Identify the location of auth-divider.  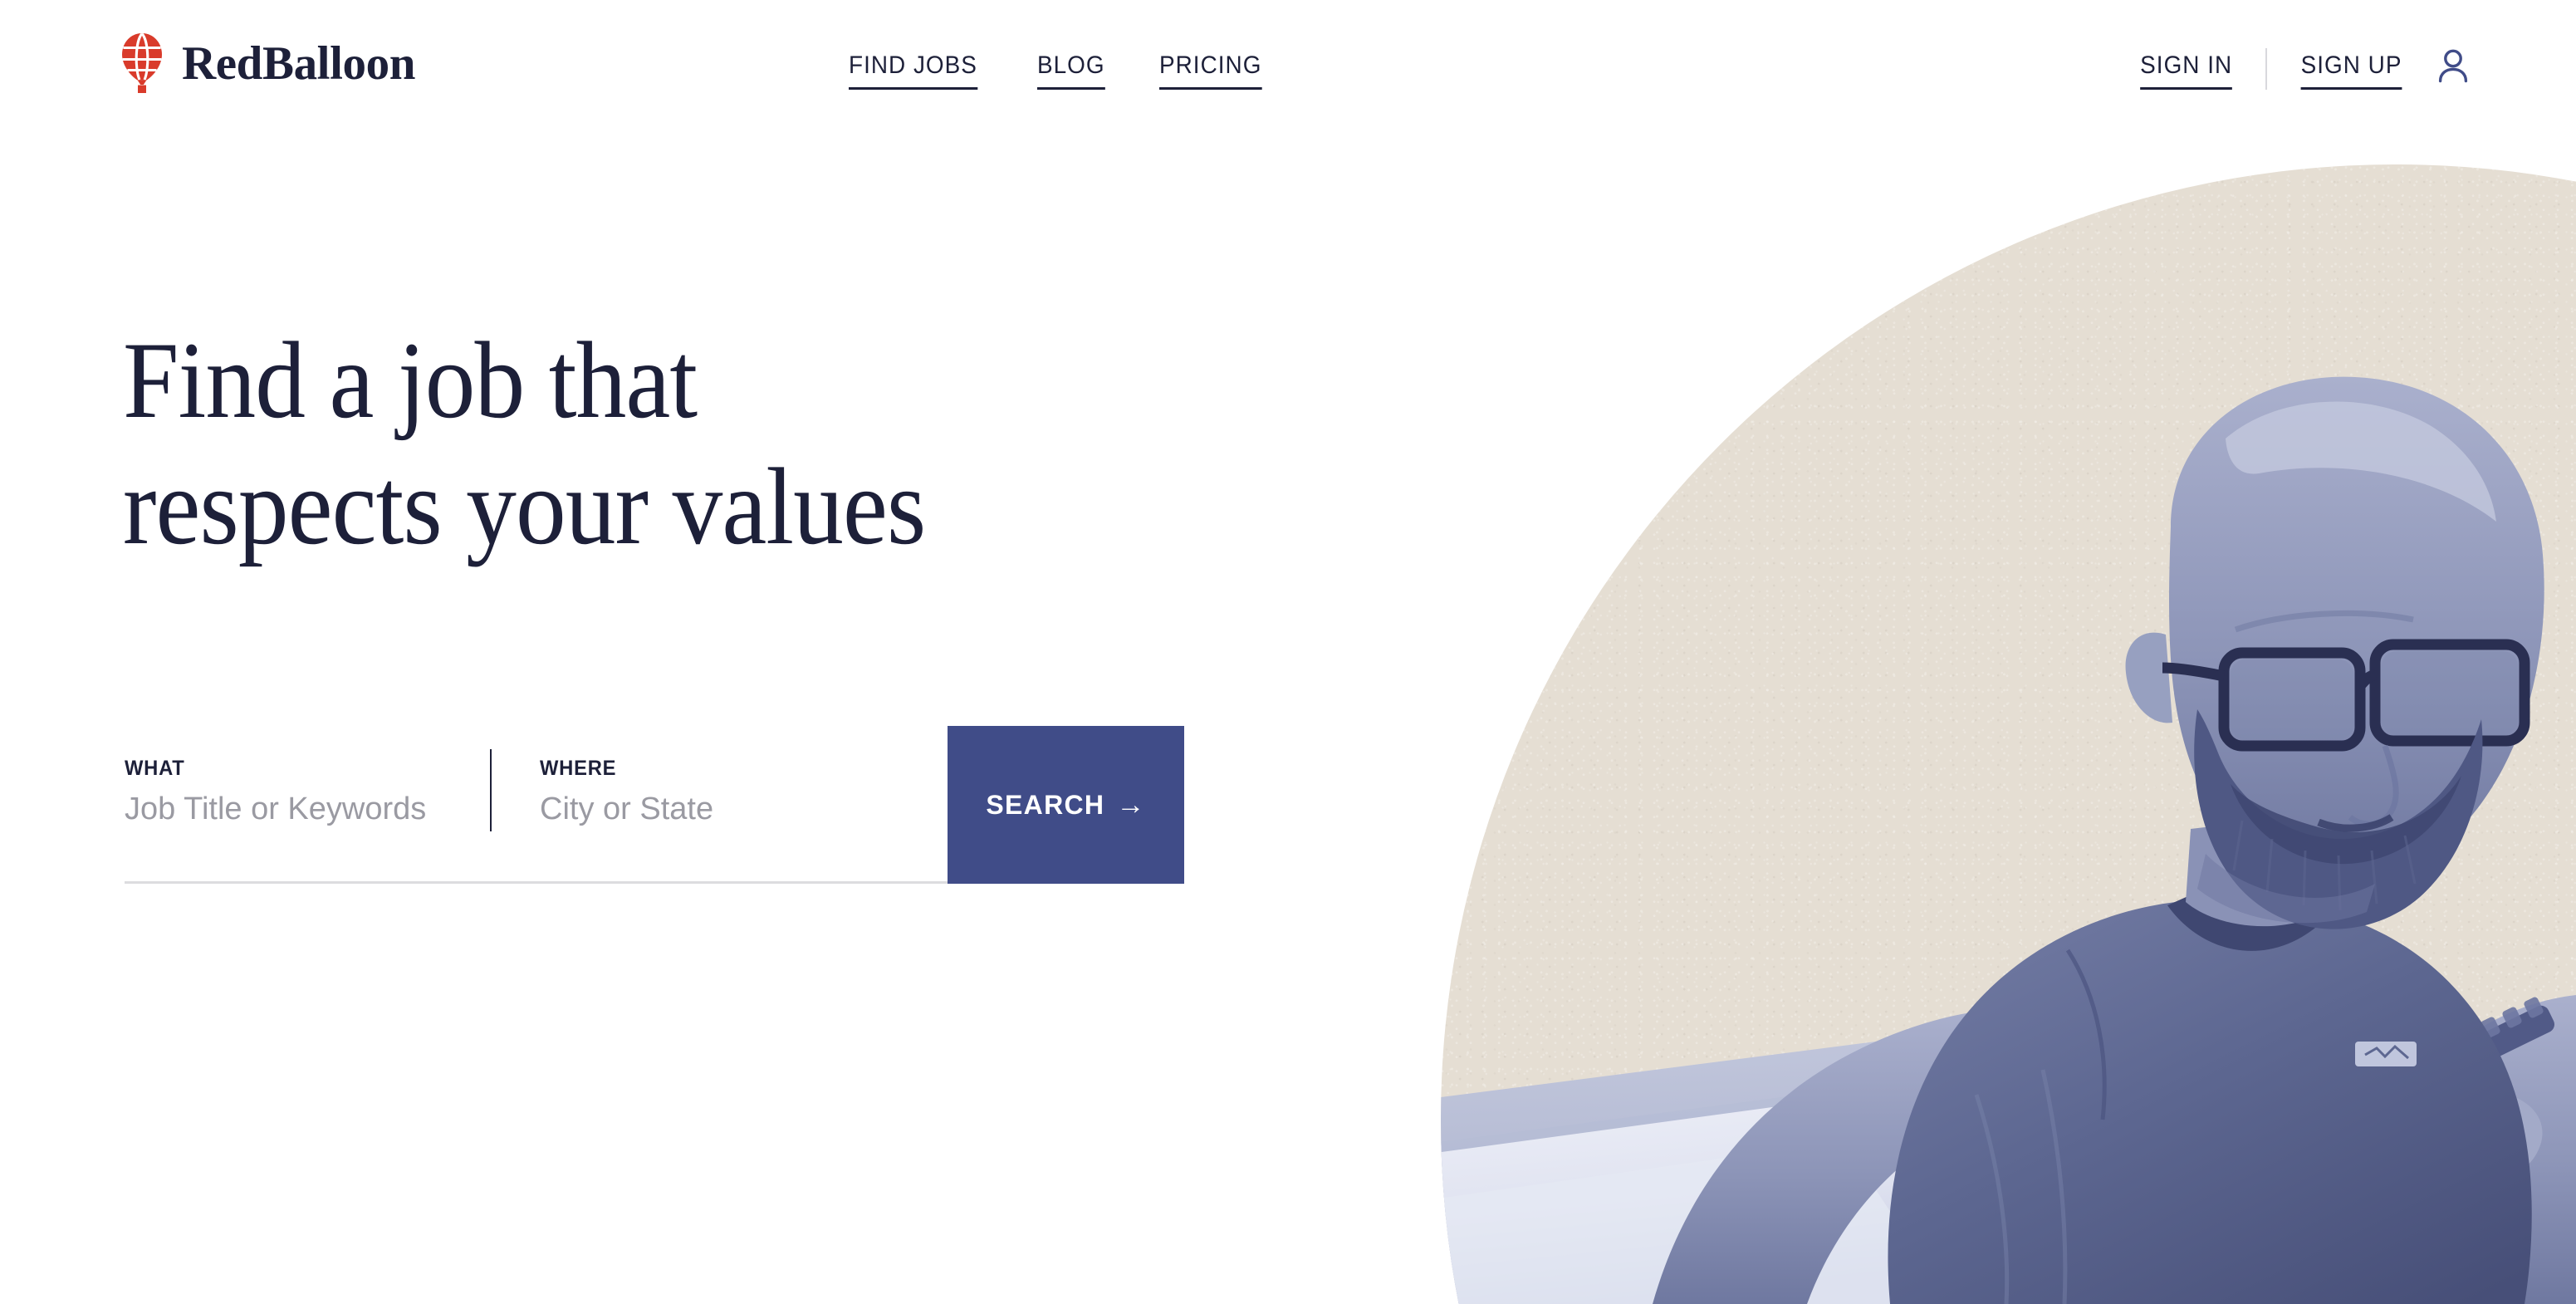
(2266, 69).